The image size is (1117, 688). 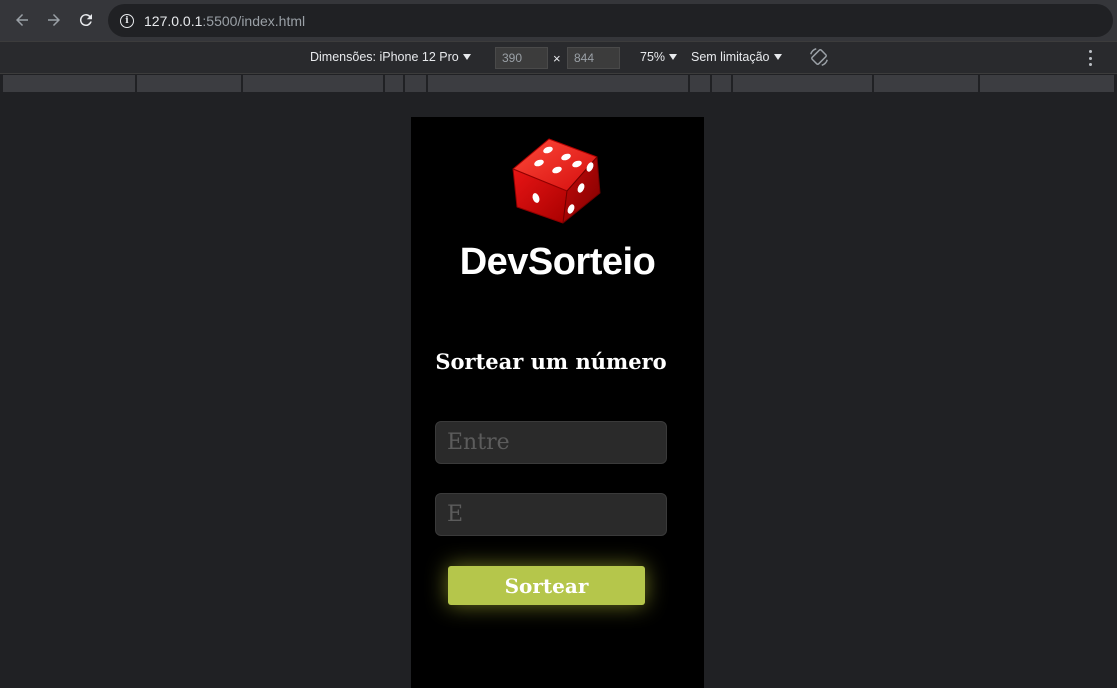 I want to click on browser-toolbar: i 127.0.0.1:5500/index.html, so click(x=558, y=20).